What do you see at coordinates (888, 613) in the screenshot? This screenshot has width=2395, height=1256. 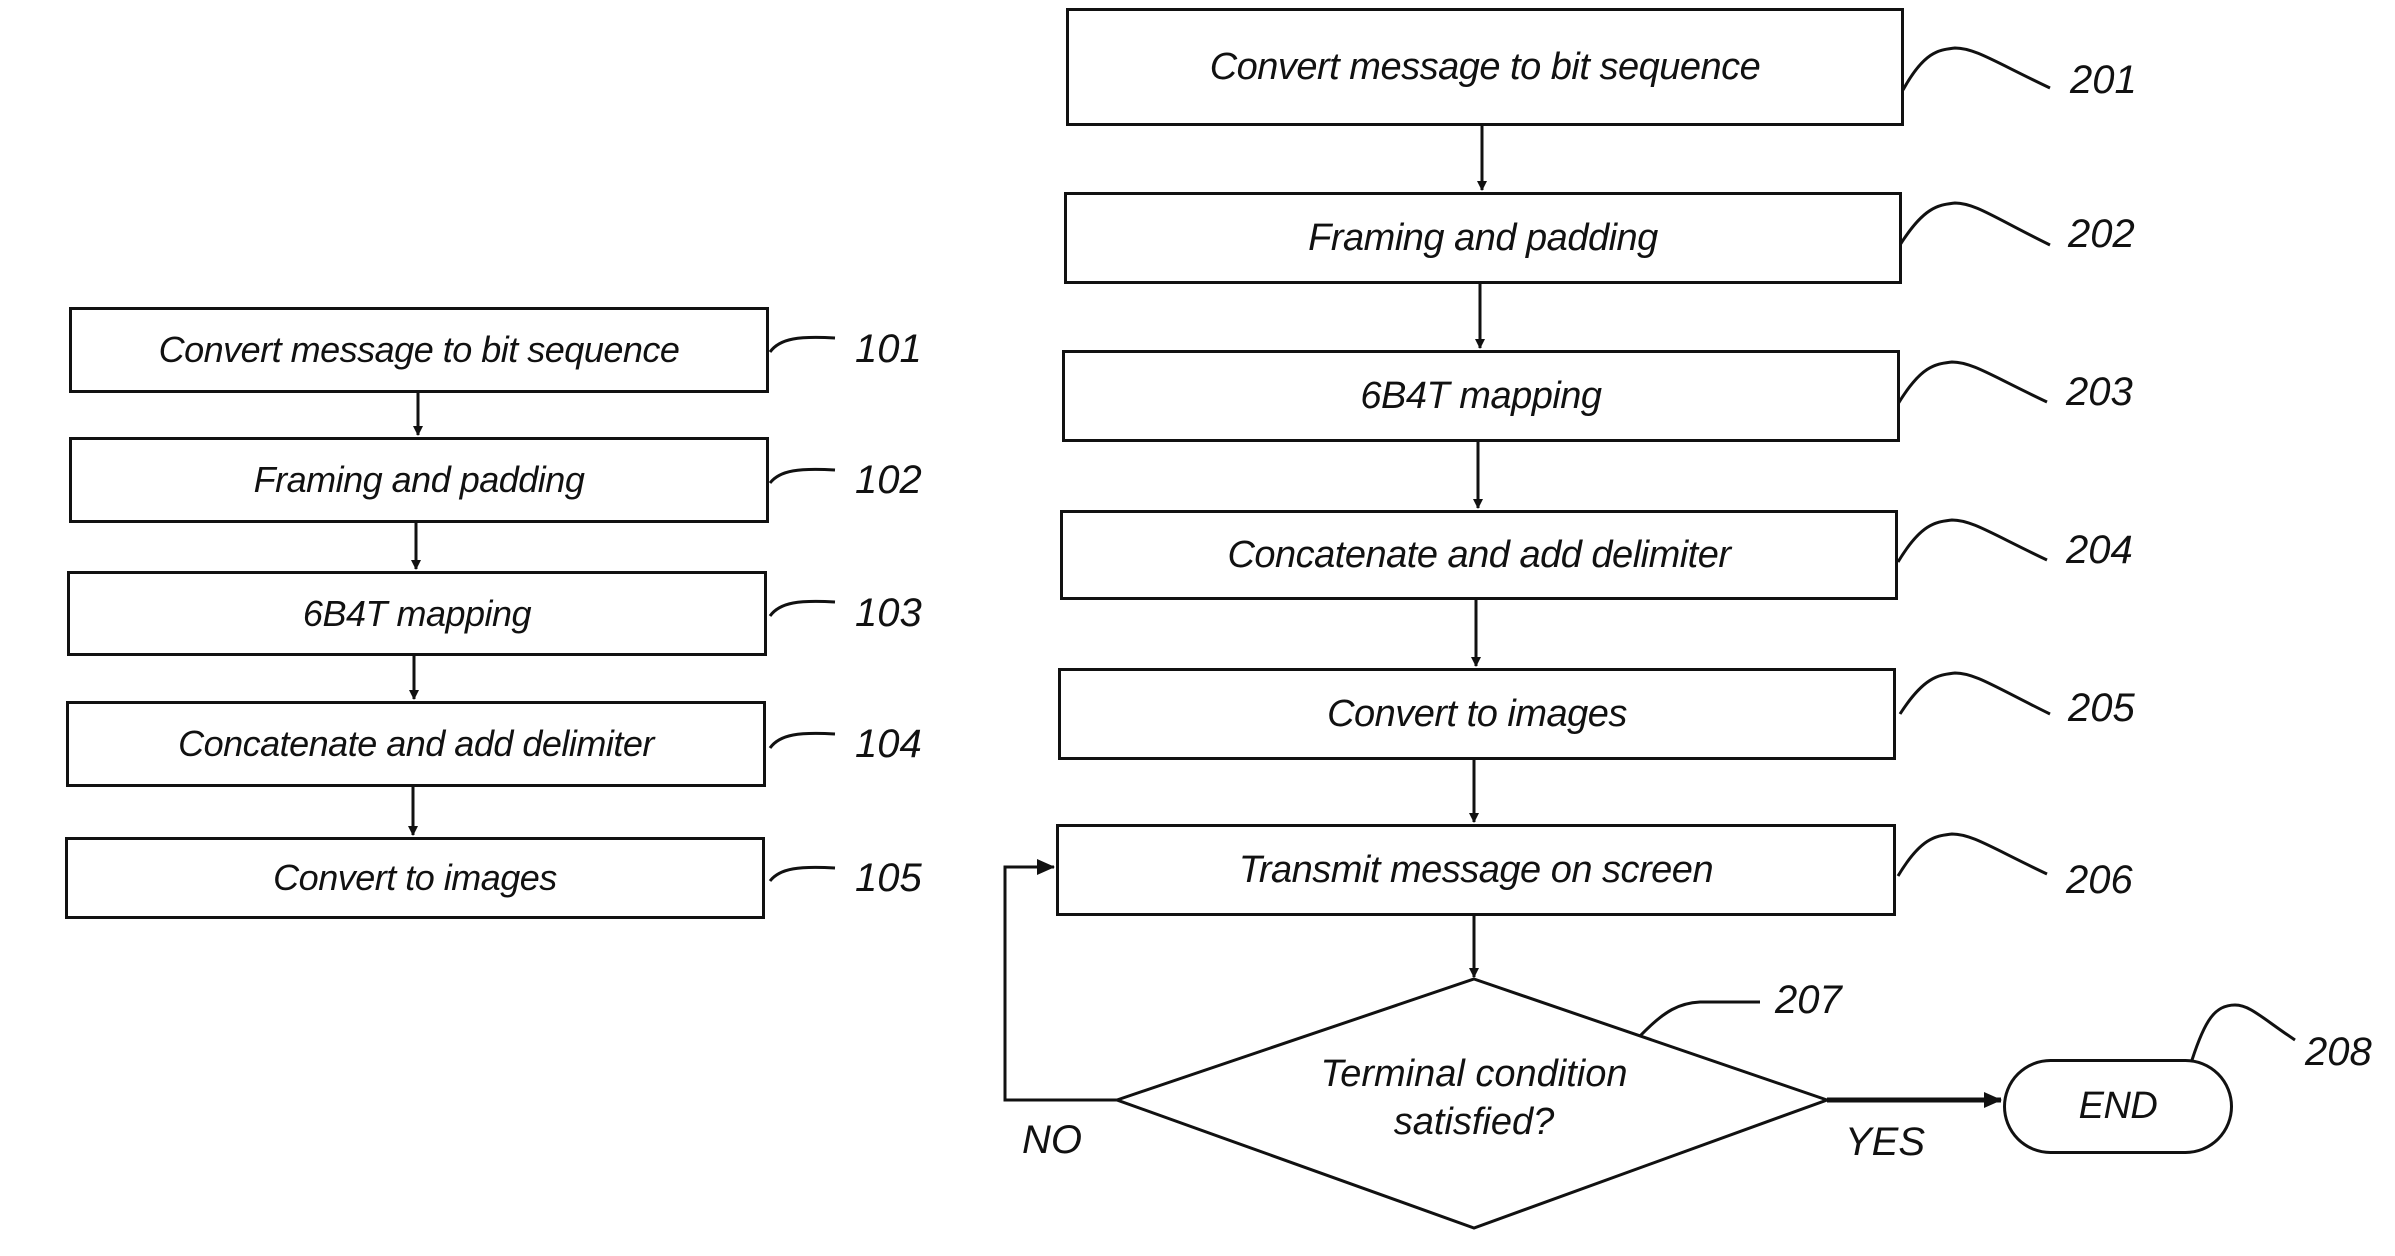 I see `ref-103: 103` at bounding box center [888, 613].